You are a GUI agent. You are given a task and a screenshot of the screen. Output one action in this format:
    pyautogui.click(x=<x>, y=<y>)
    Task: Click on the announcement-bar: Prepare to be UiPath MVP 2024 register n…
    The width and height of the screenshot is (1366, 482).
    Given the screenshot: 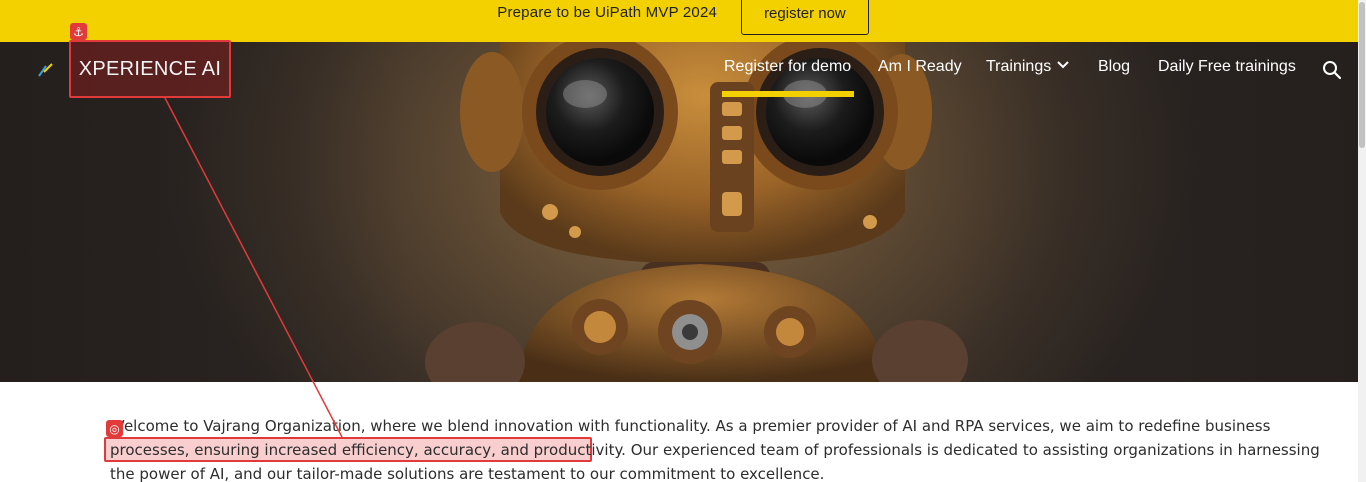 What is the action you would take?
    pyautogui.click(x=683, y=21)
    